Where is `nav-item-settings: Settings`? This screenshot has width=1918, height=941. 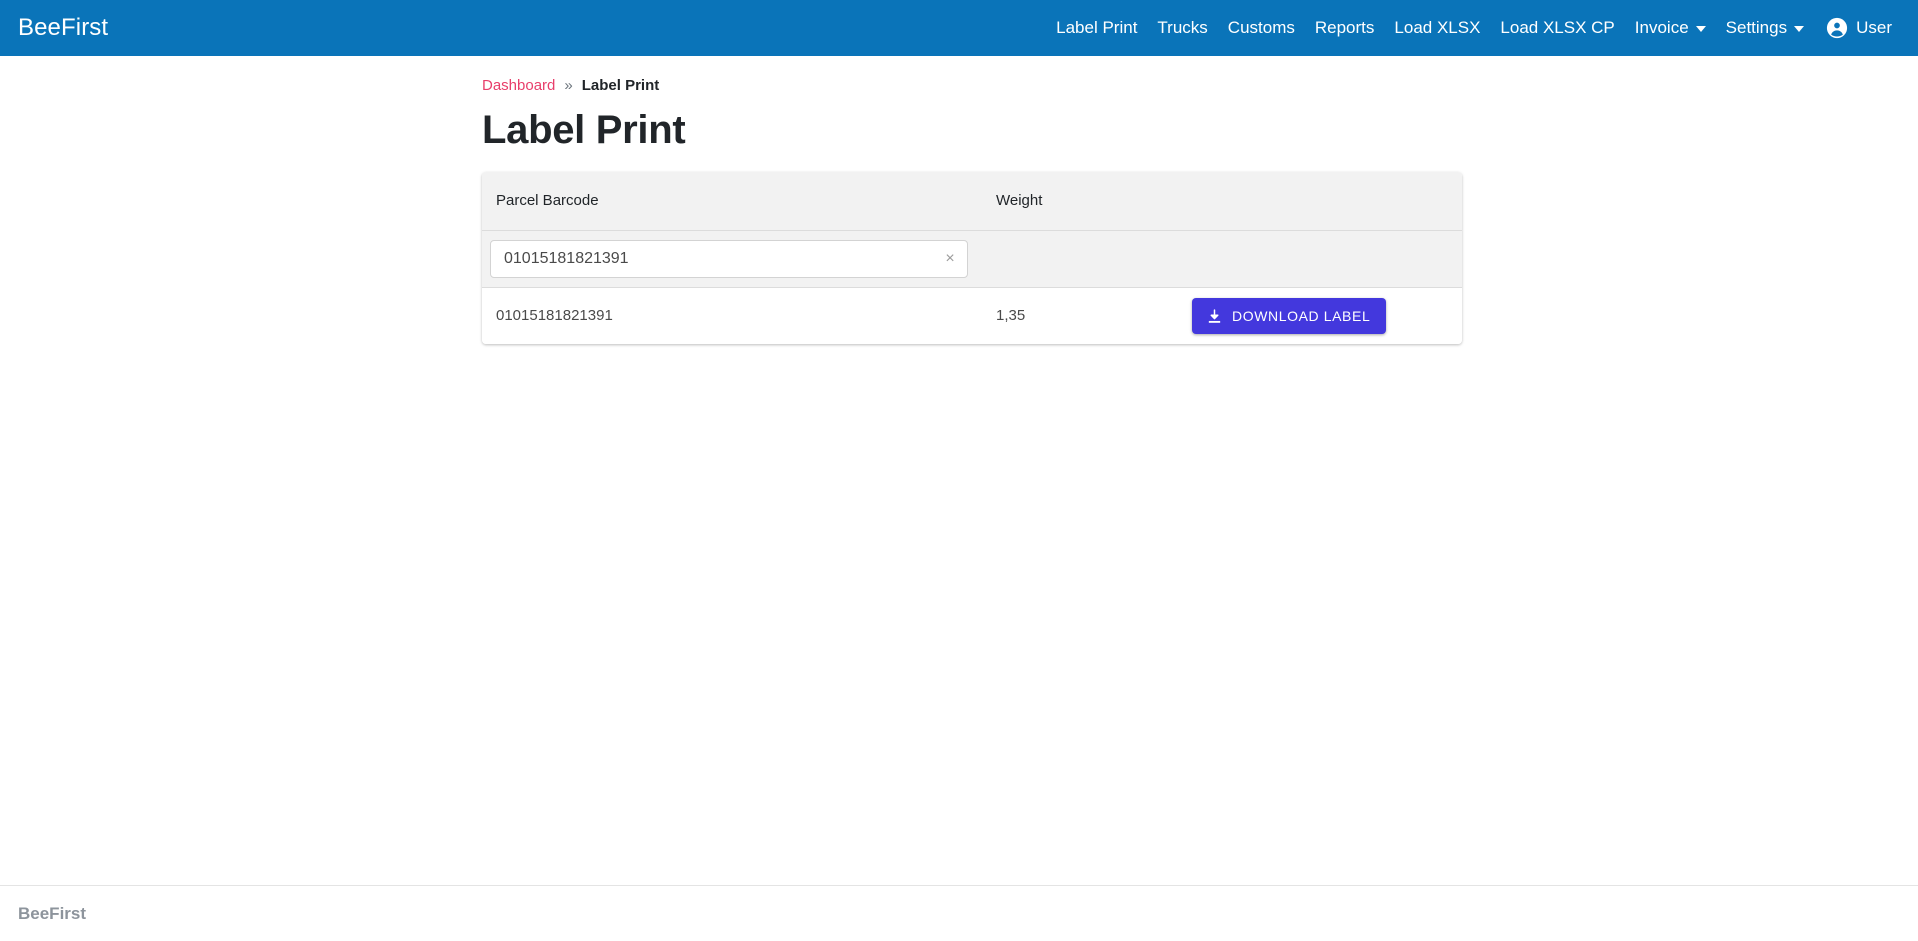 nav-item-settings: Settings is located at coordinates (1765, 28).